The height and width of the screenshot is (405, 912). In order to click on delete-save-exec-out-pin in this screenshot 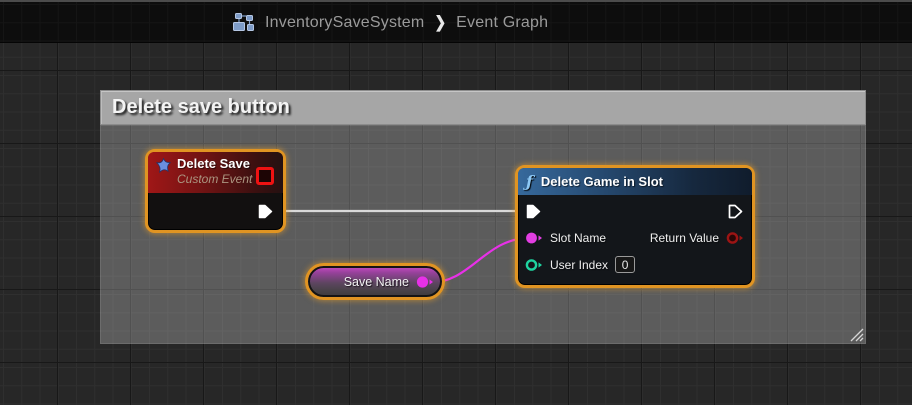, I will do `click(265, 211)`.